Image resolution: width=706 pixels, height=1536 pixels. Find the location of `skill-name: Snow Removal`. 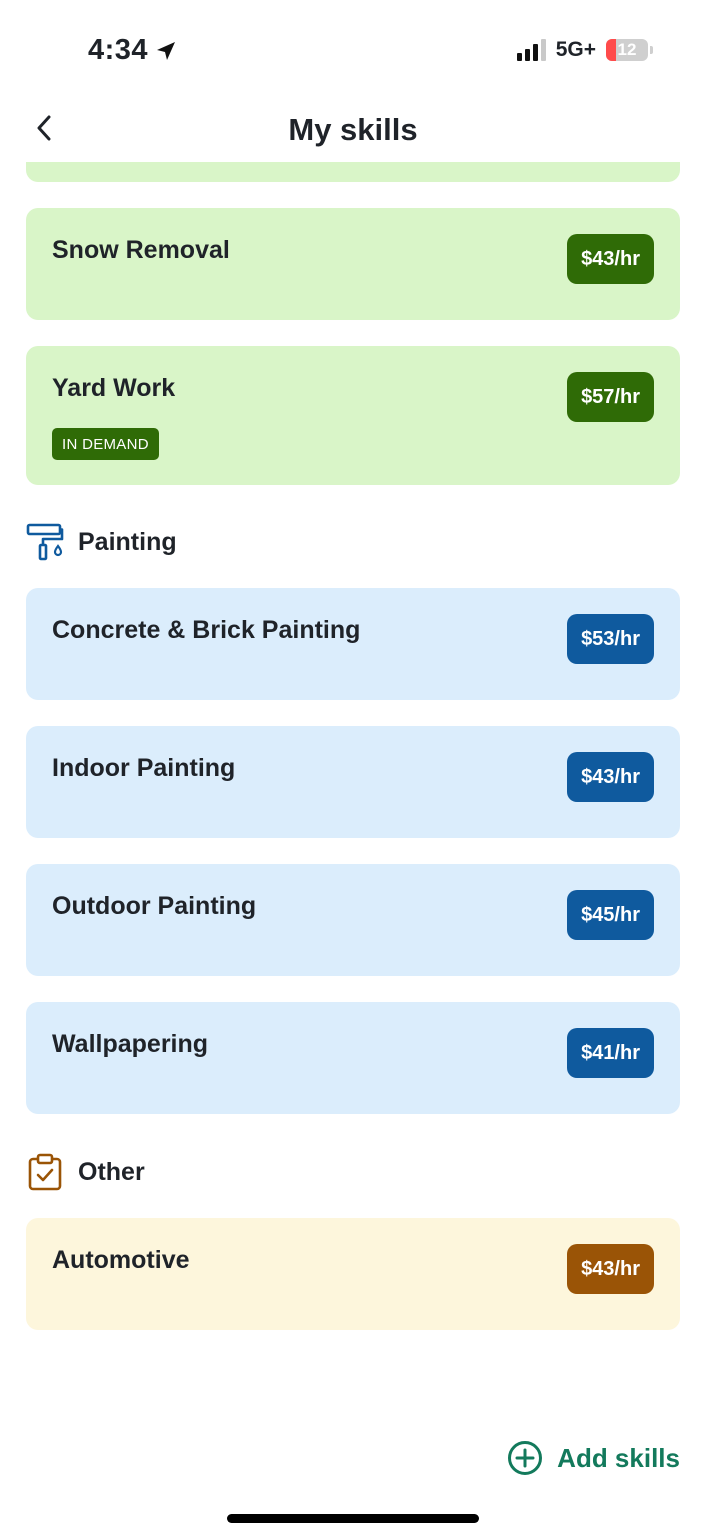

skill-name: Snow Removal is located at coordinates (141, 250).